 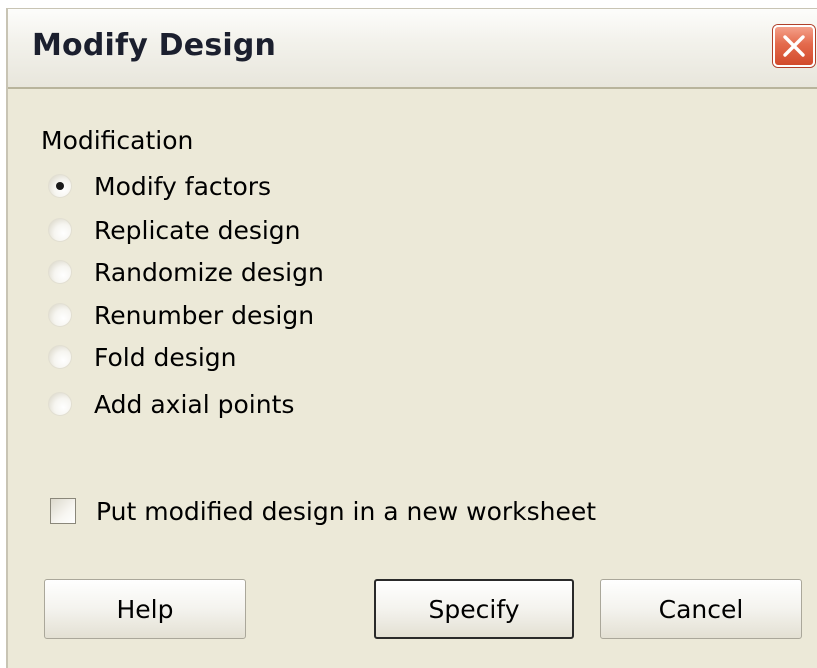 I want to click on new-worksheet-checkbox, so click(x=63, y=511).